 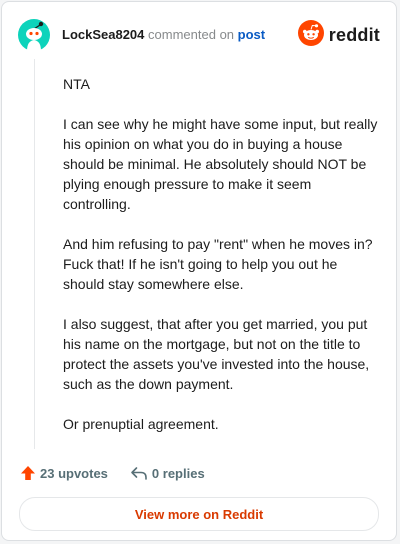 I want to click on comment-header: LockSea8204 commented on post reddit, so click(x=199, y=35).